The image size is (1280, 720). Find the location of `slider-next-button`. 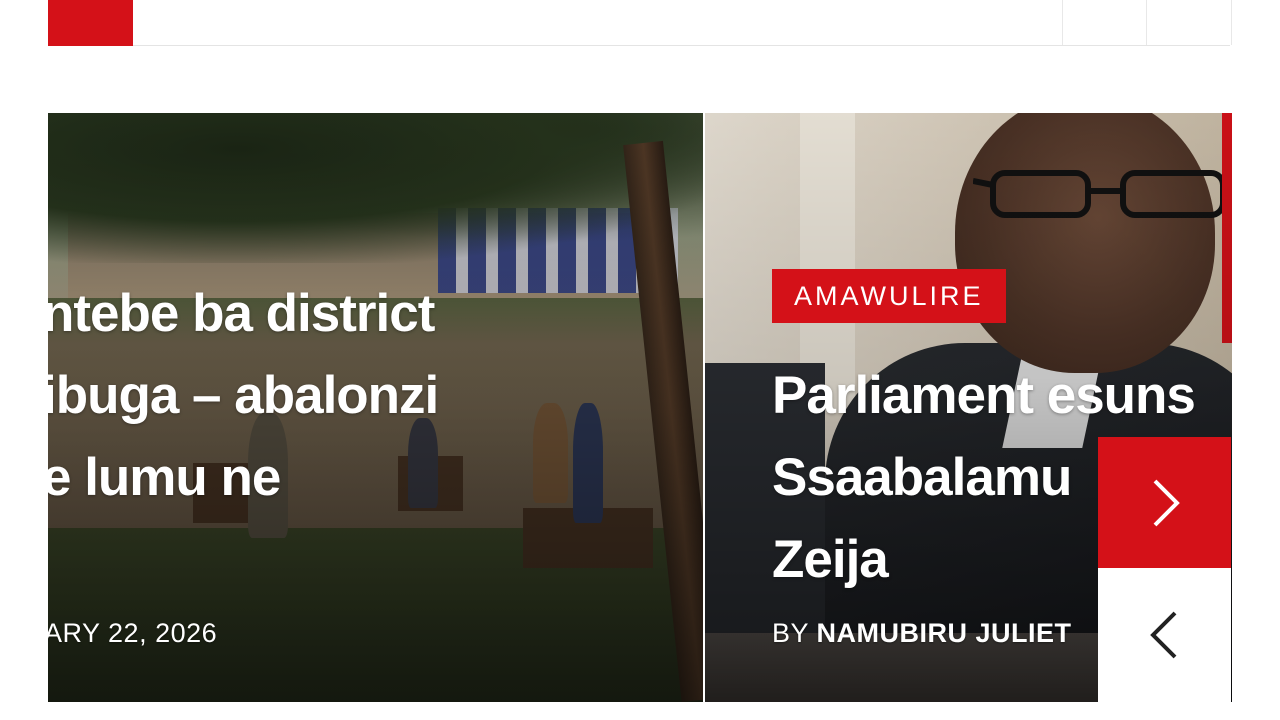

slider-next-button is located at coordinates (1164, 502).